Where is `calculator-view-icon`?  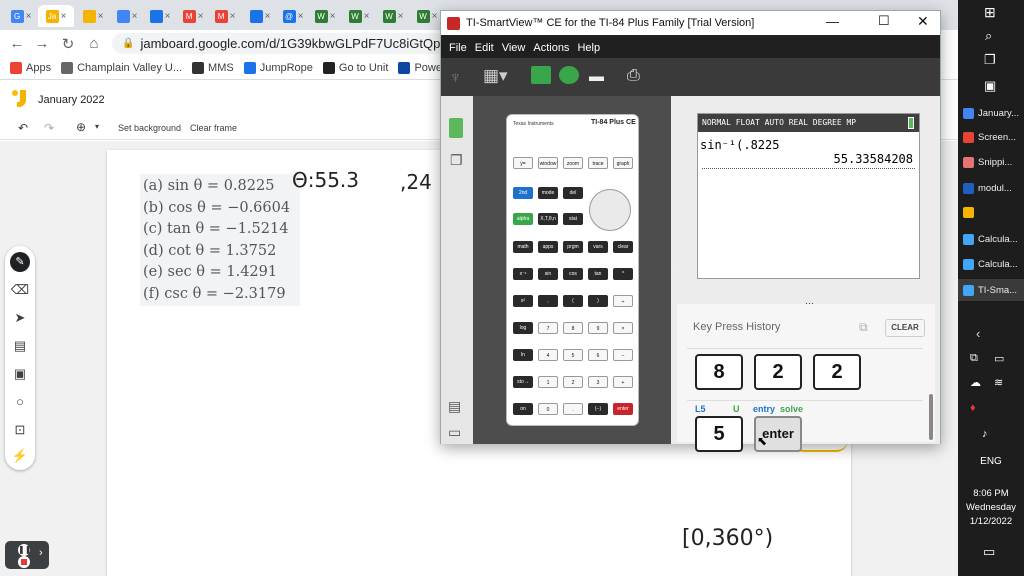
calculator-view-icon is located at coordinates (456, 128).